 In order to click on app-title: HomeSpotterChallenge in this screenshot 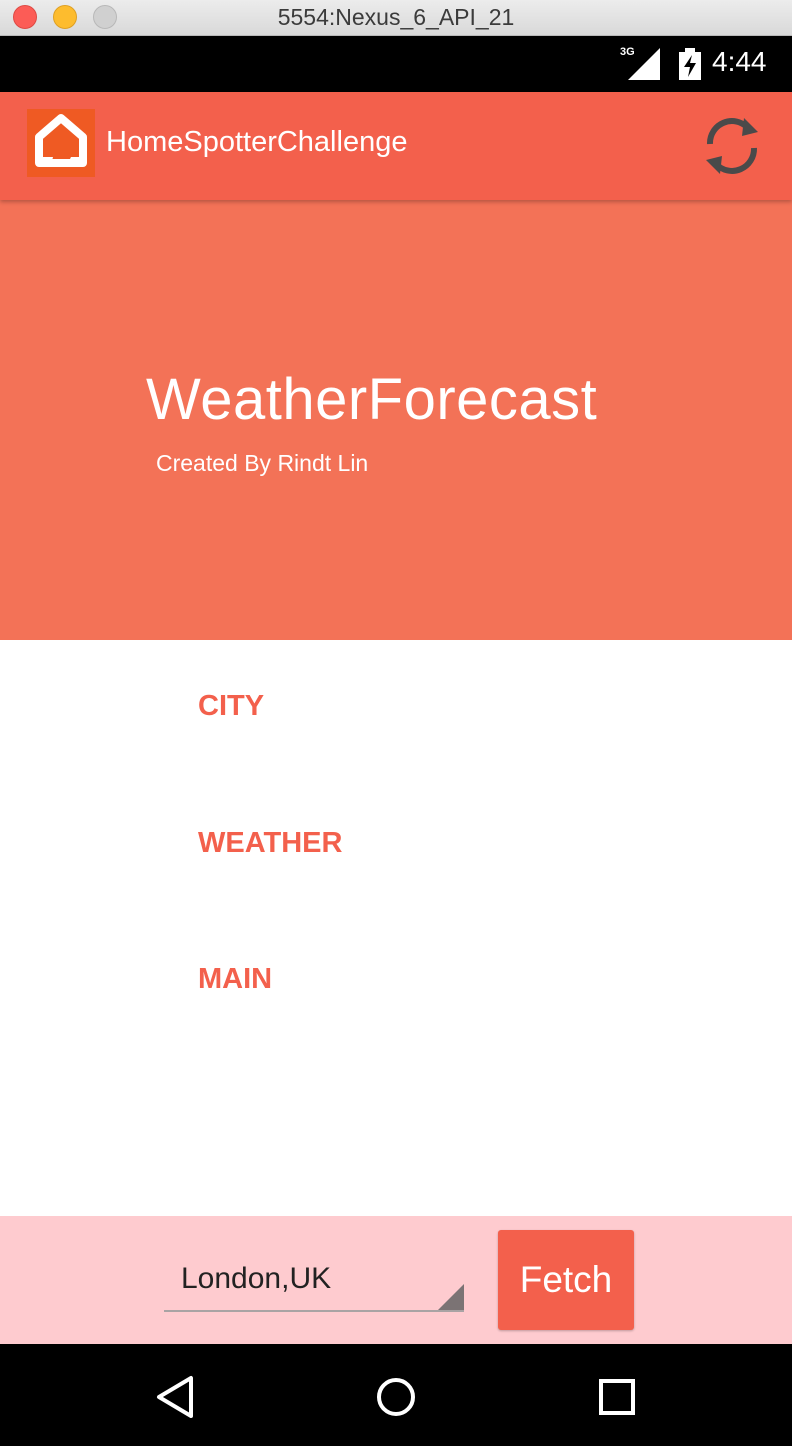, I will do `click(257, 142)`.